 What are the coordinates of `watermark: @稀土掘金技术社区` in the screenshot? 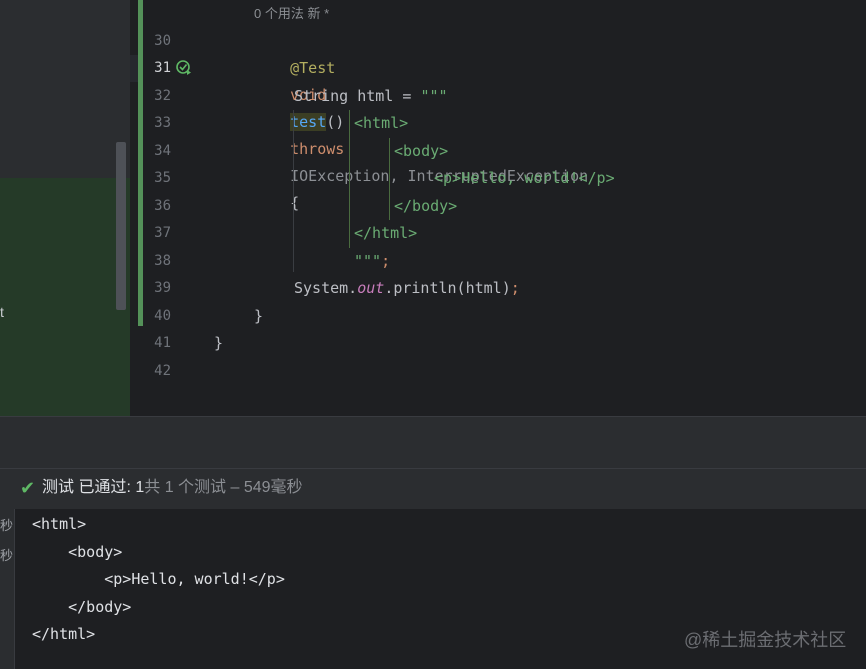 It's located at (765, 640).